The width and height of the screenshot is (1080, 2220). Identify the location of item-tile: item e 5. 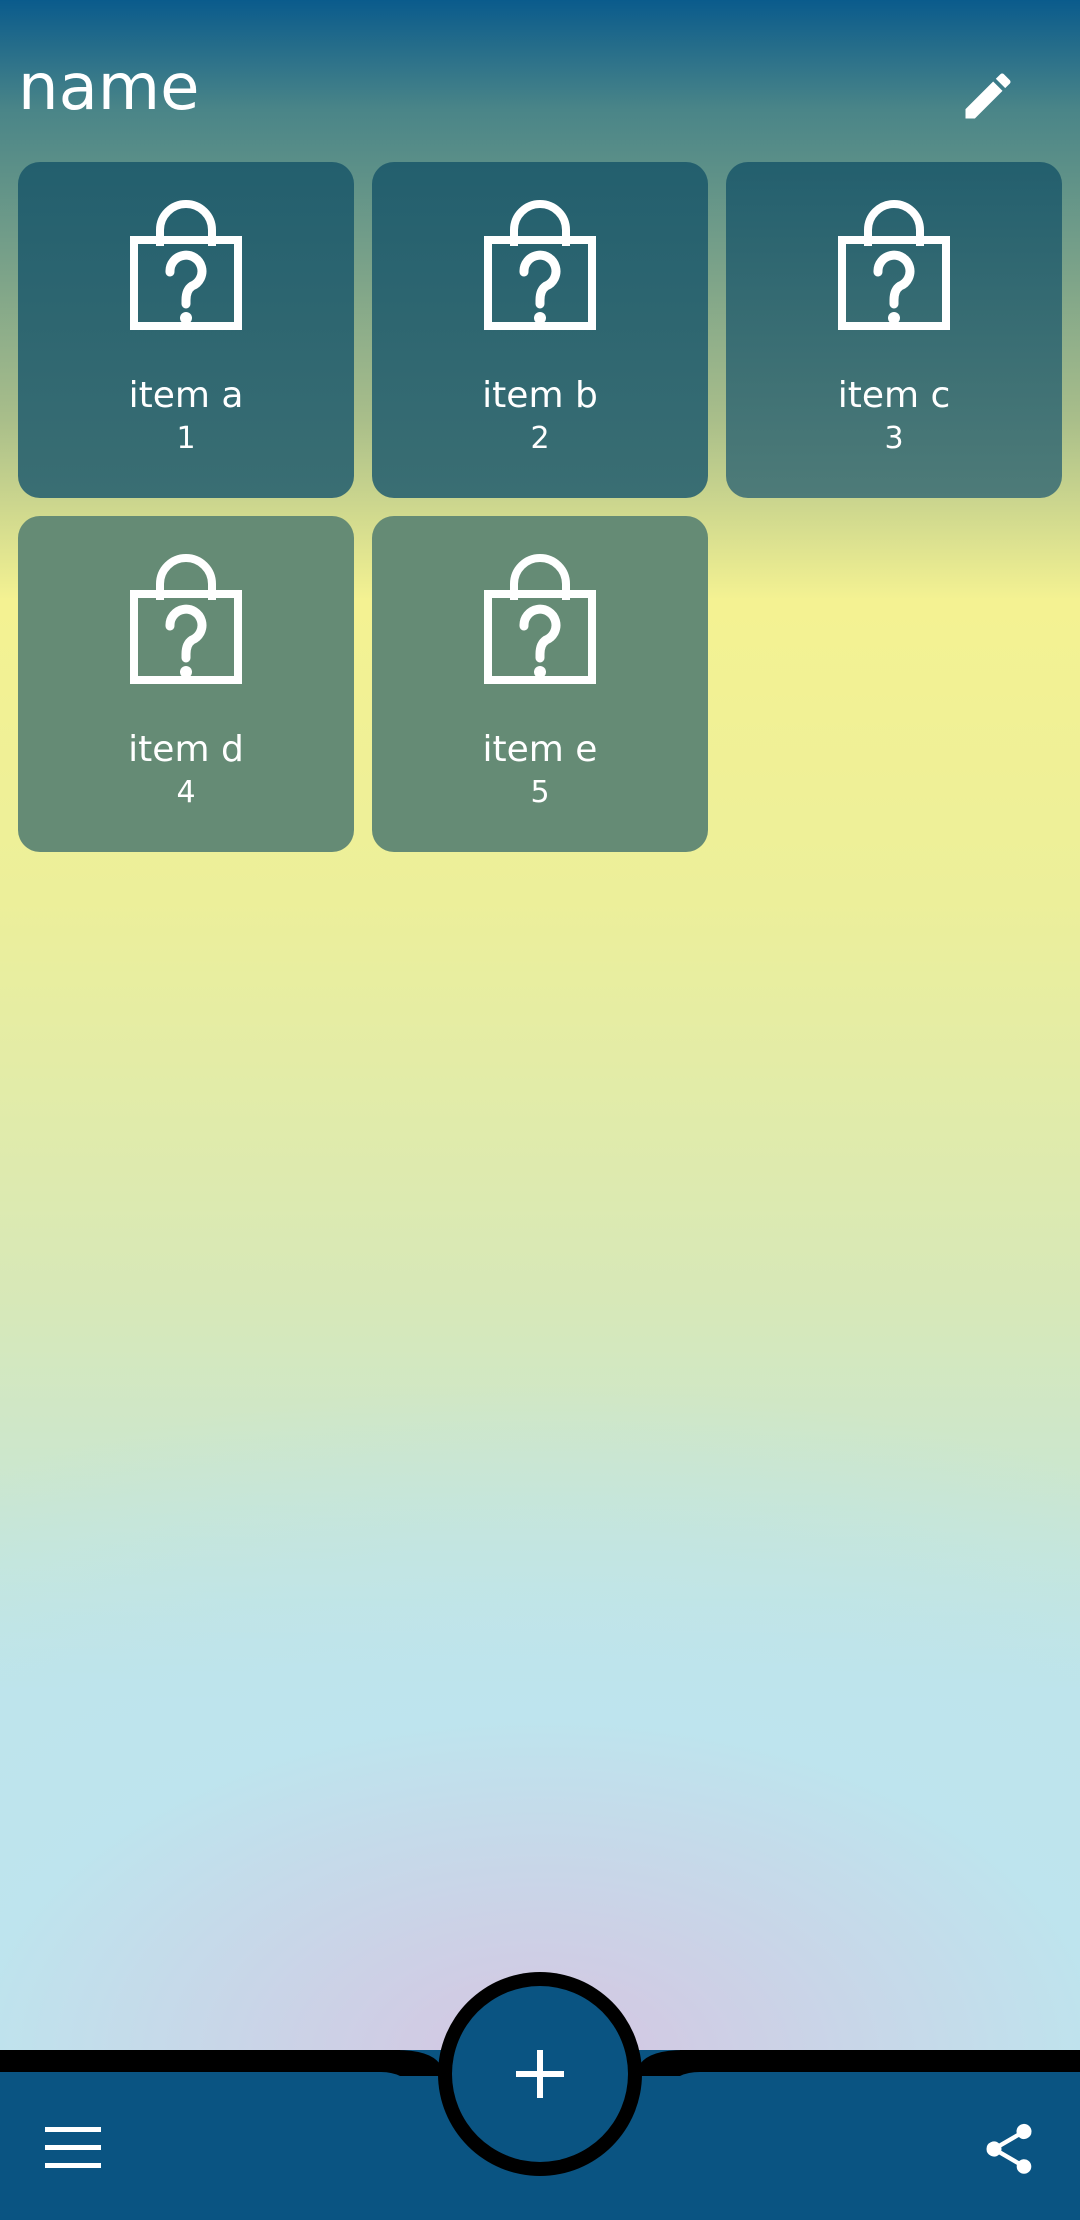
(540, 684).